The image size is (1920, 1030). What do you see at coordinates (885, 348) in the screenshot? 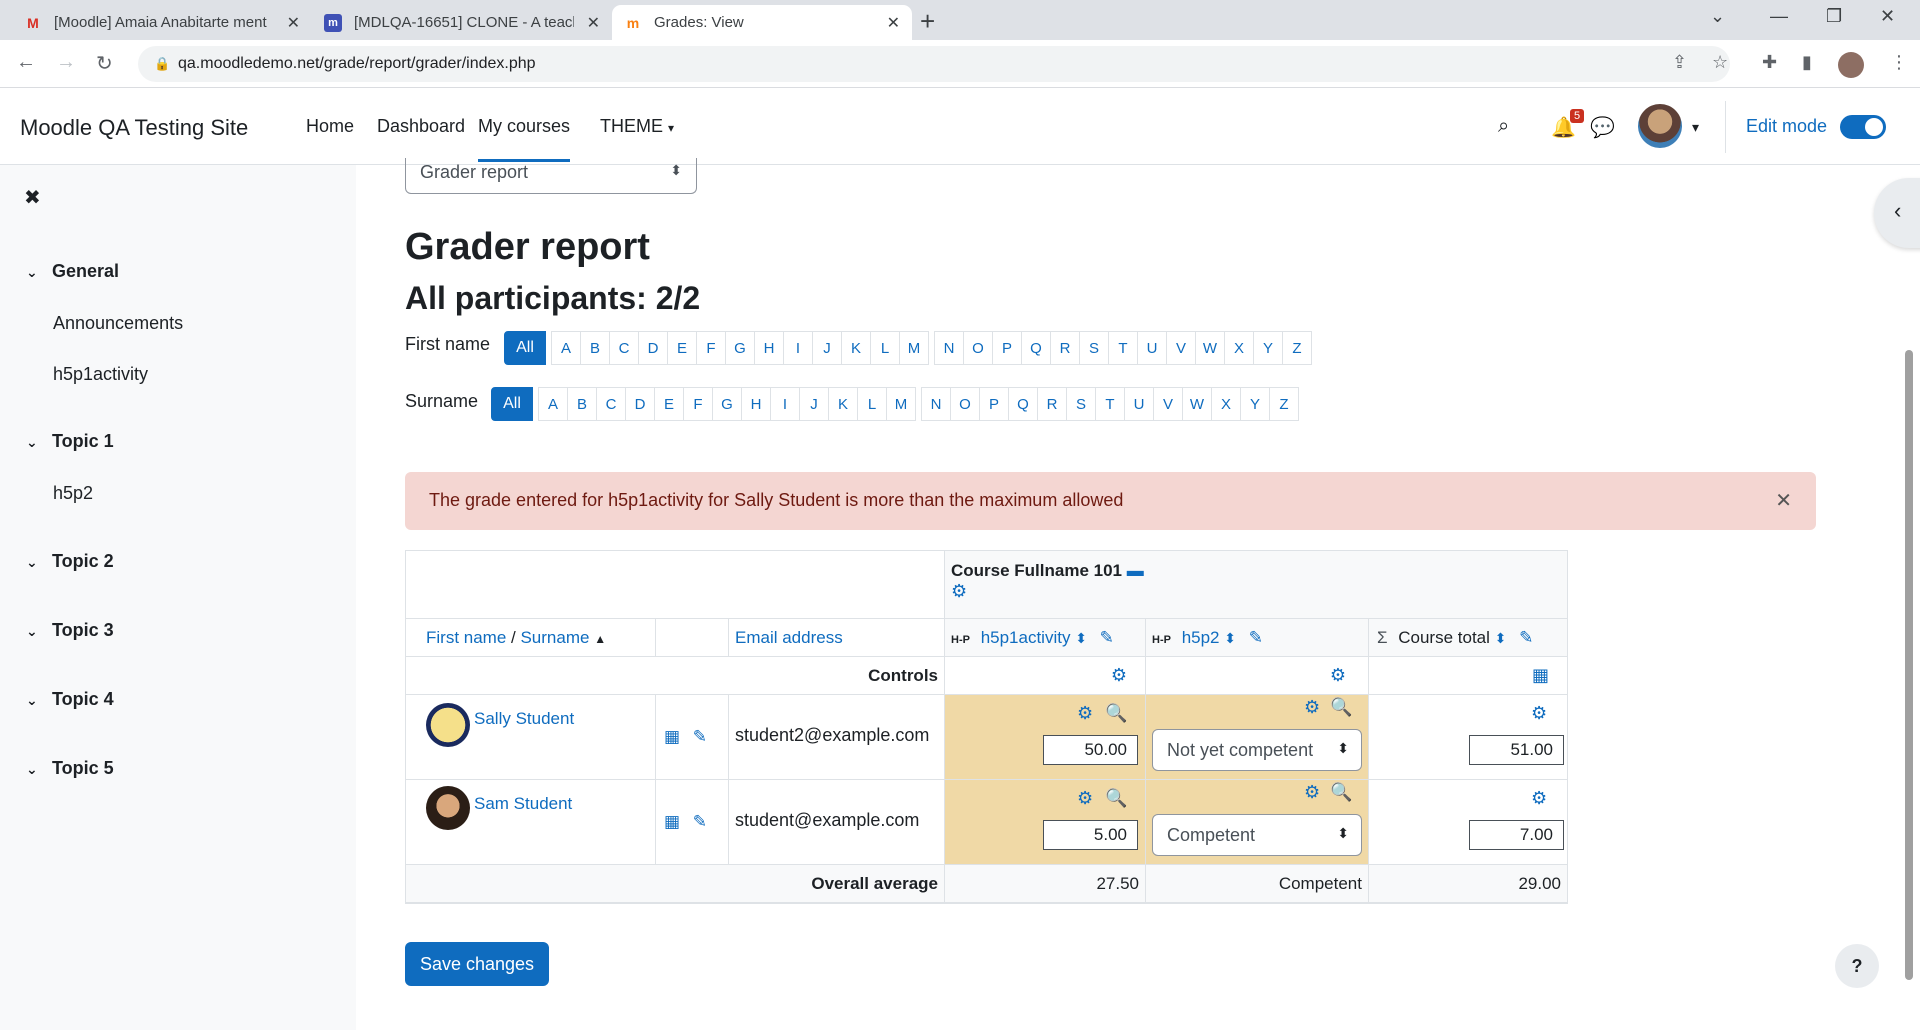
I see `firstname-initial-l: L` at bounding box center [885, 348].